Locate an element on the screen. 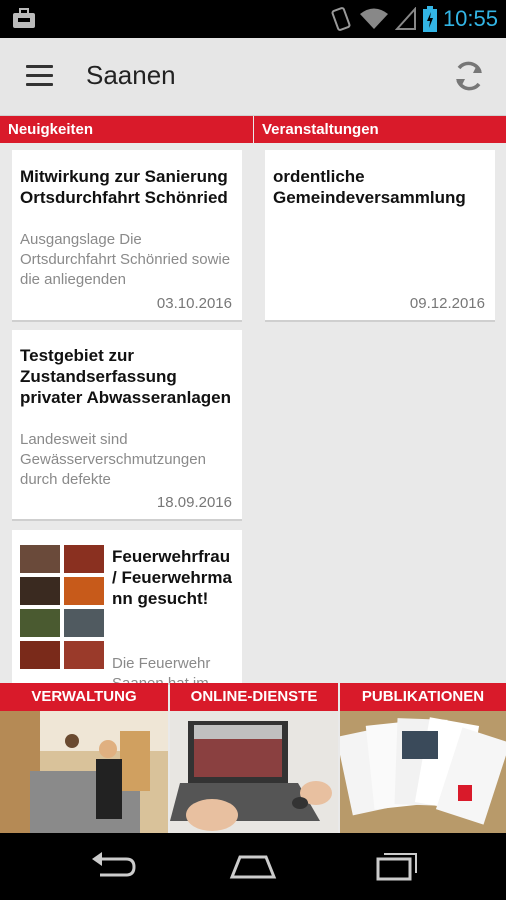 This screenshot has width=506, height=900. tile-label: PUBLIKATIONEN is located at coordinates (423, 697).